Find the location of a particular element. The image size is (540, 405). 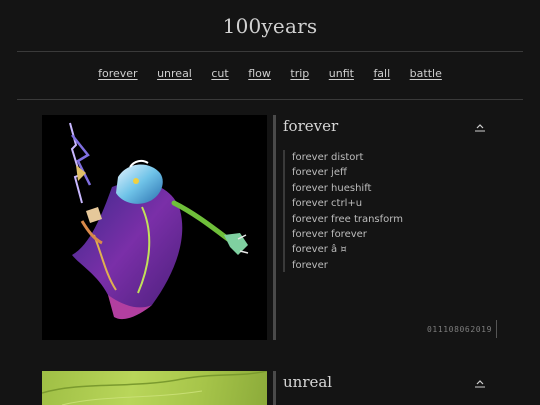

tag-list-bar is located at coordinates (284, 211).